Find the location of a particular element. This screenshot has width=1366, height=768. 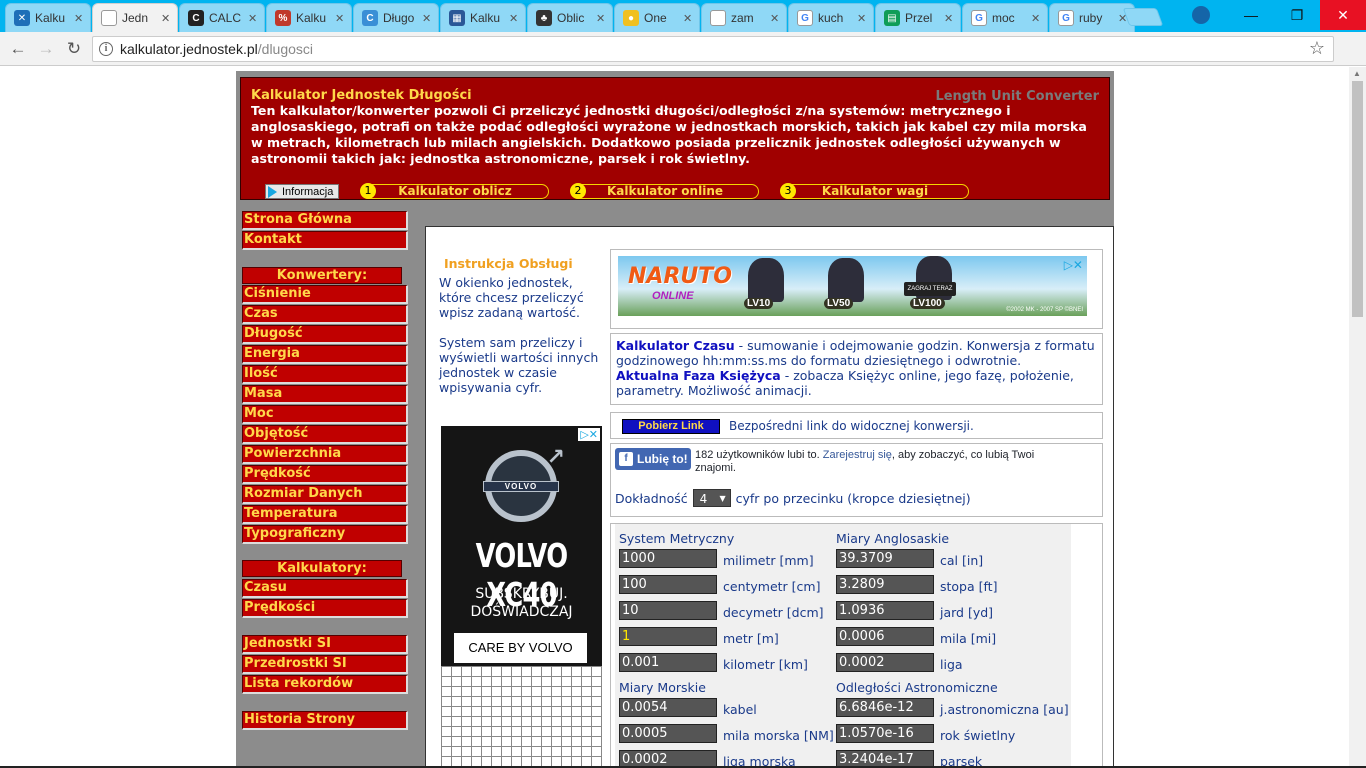

browser-tab: Jedn ✕ is located at coordinates (135, 17).